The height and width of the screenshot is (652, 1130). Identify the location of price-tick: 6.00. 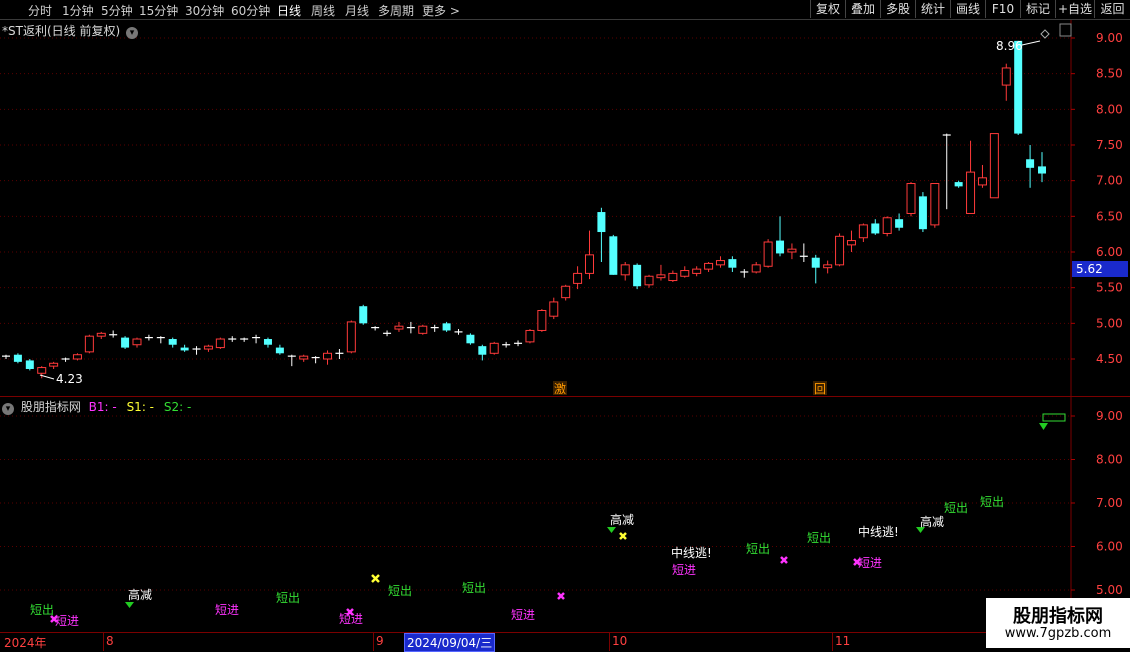
(1109, 252).